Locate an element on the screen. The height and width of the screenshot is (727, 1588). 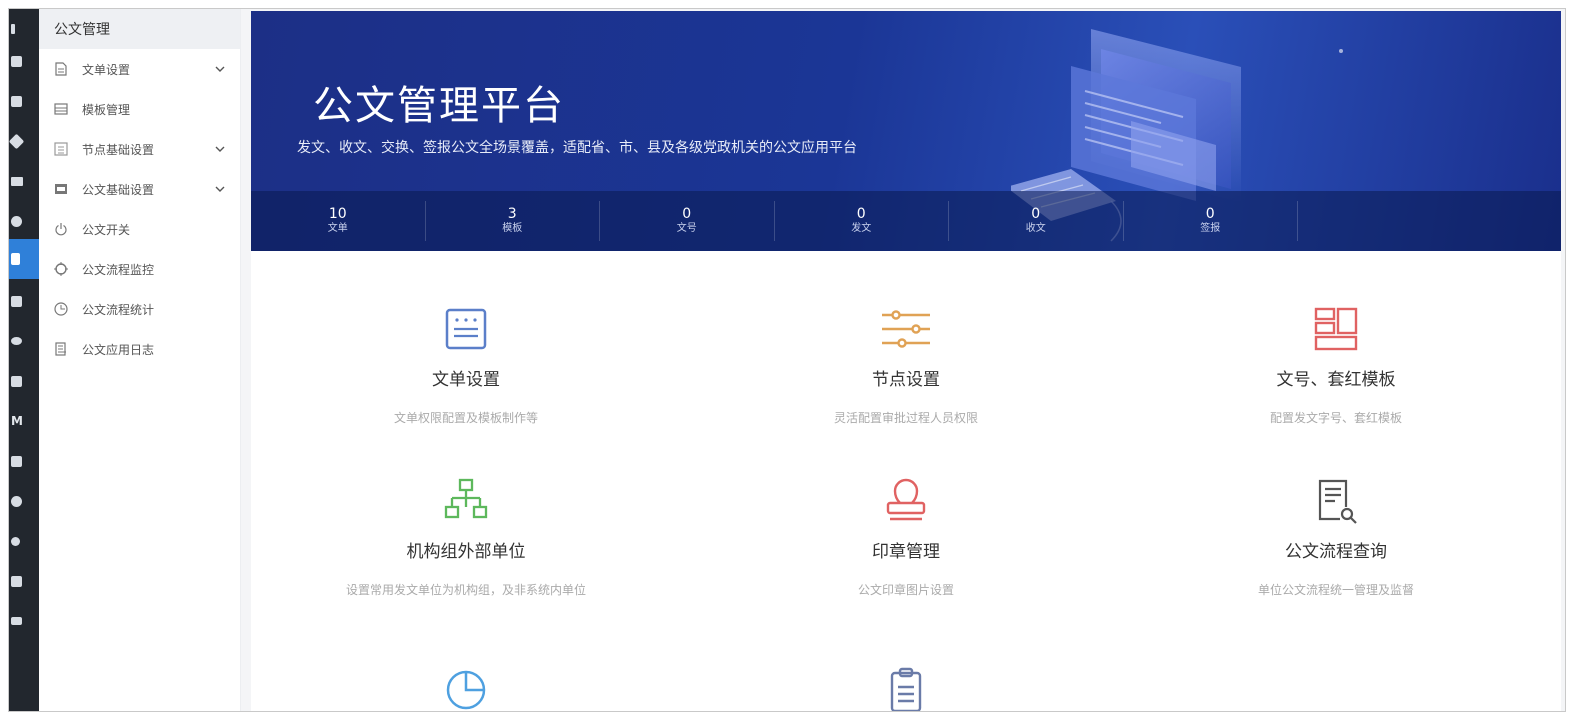
stat-label: 模板 is located at coordinates (512, 228).